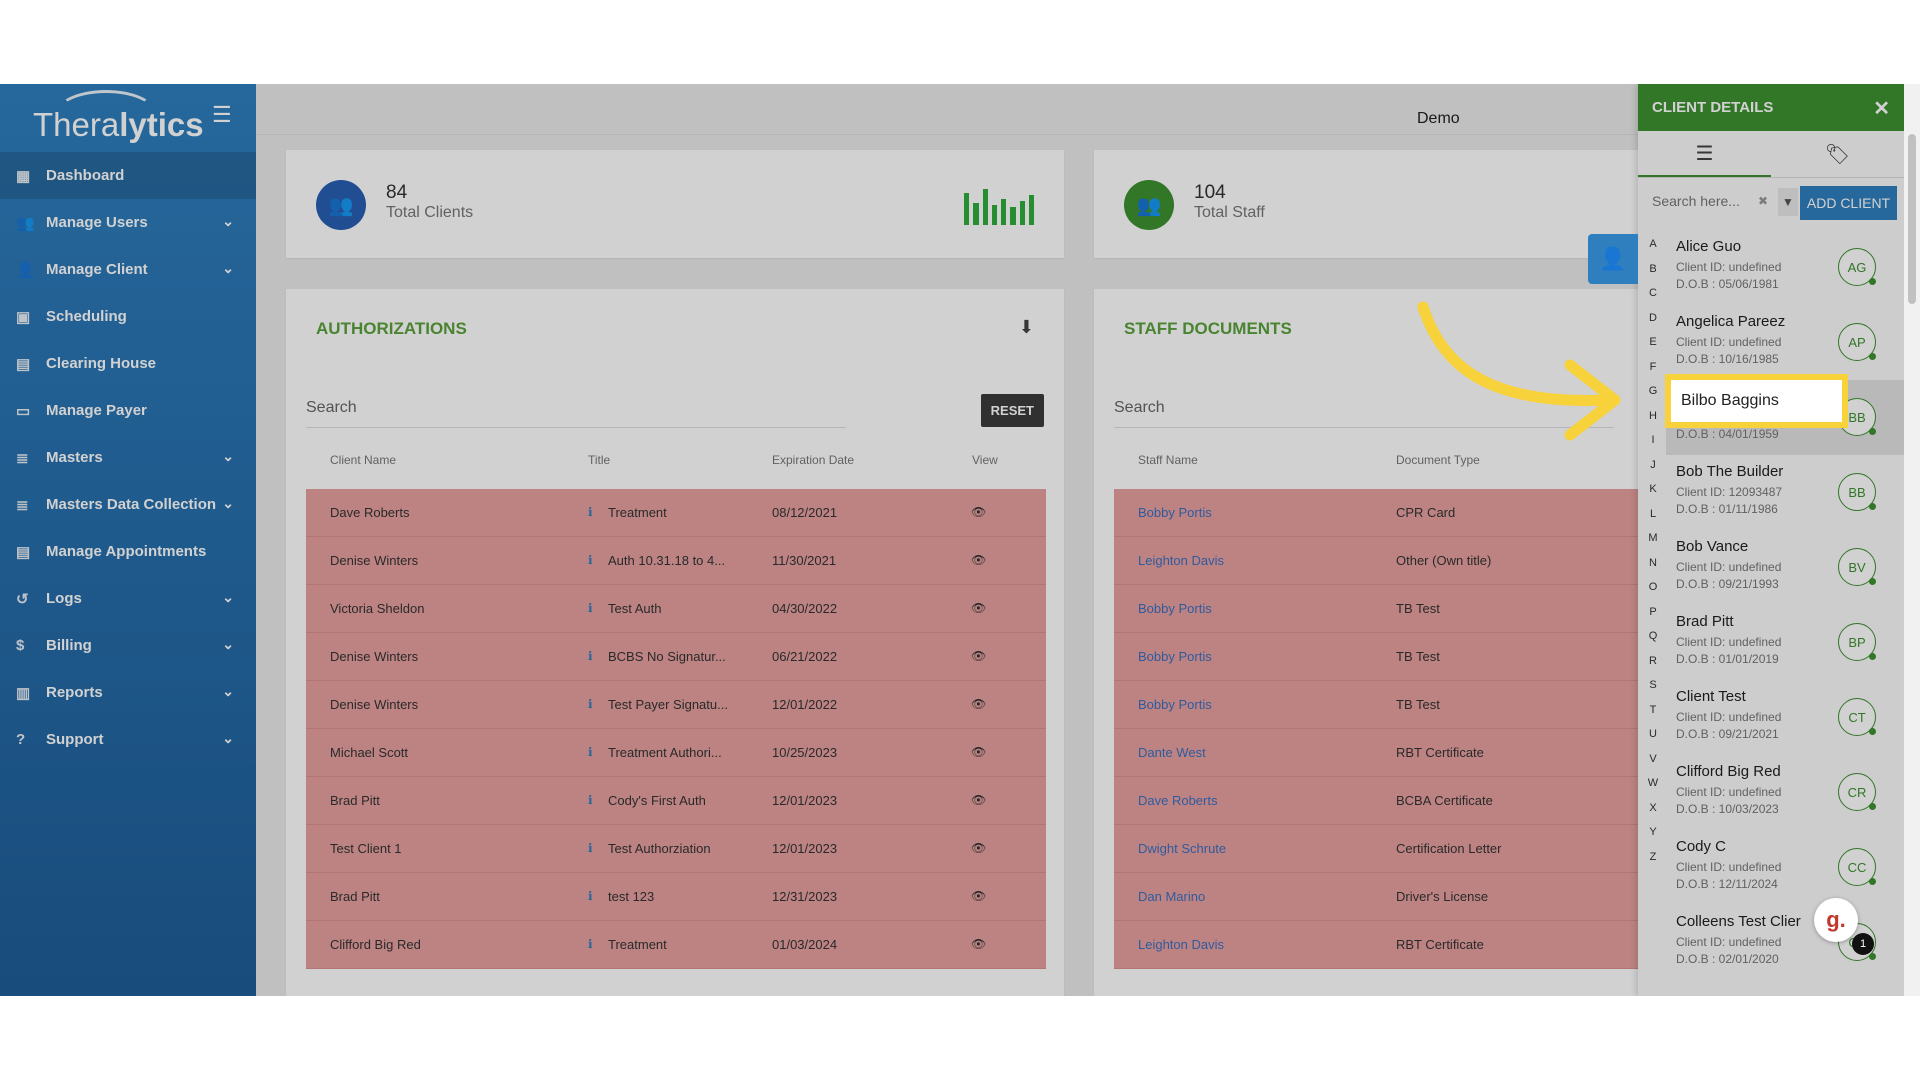  I want to click on col-title: Title, so click(599, 460).